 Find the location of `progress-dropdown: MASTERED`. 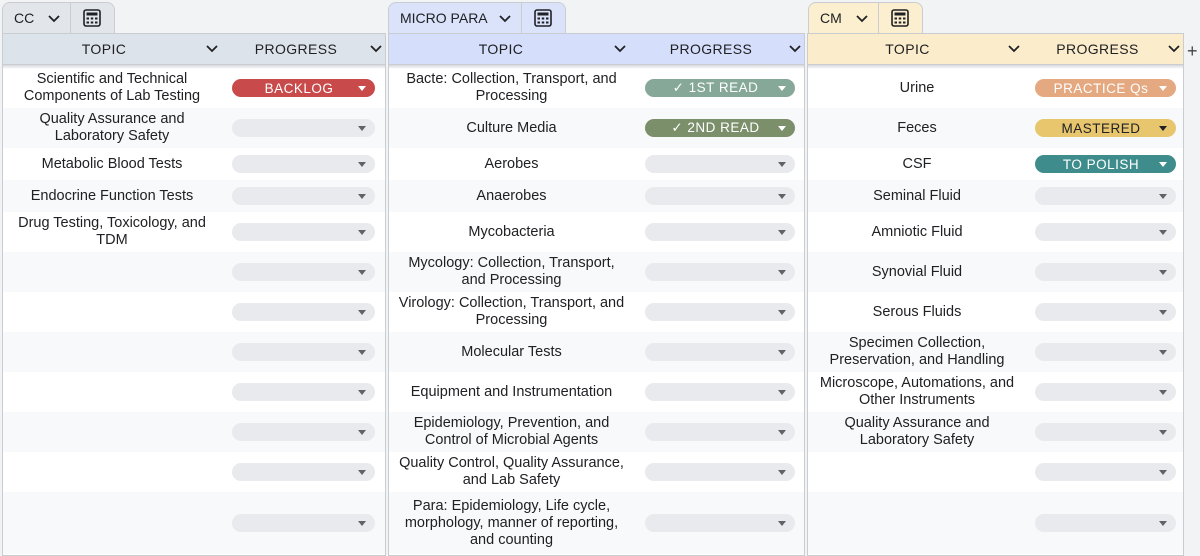

progress-dropdown: MASTERED is located at coordinates (1105, 128).